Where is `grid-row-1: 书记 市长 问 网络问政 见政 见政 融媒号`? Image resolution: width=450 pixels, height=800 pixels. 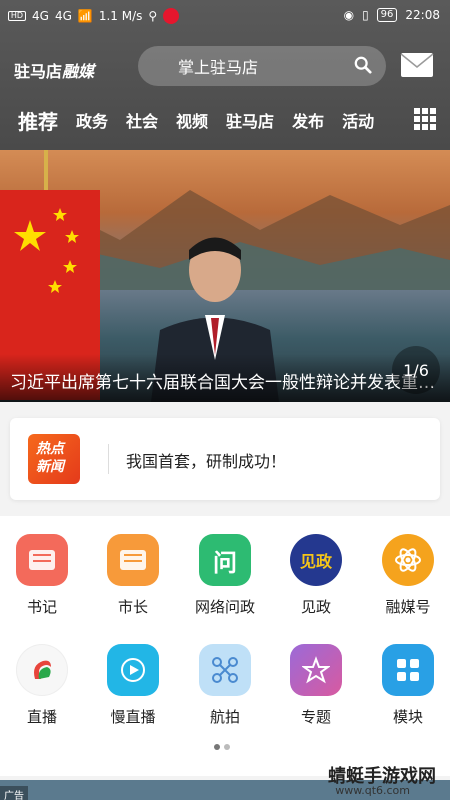 grid-row-1: 书记 市长 问 网络问政 见政 见政 融媒号 is located at coordinates (225, 571).